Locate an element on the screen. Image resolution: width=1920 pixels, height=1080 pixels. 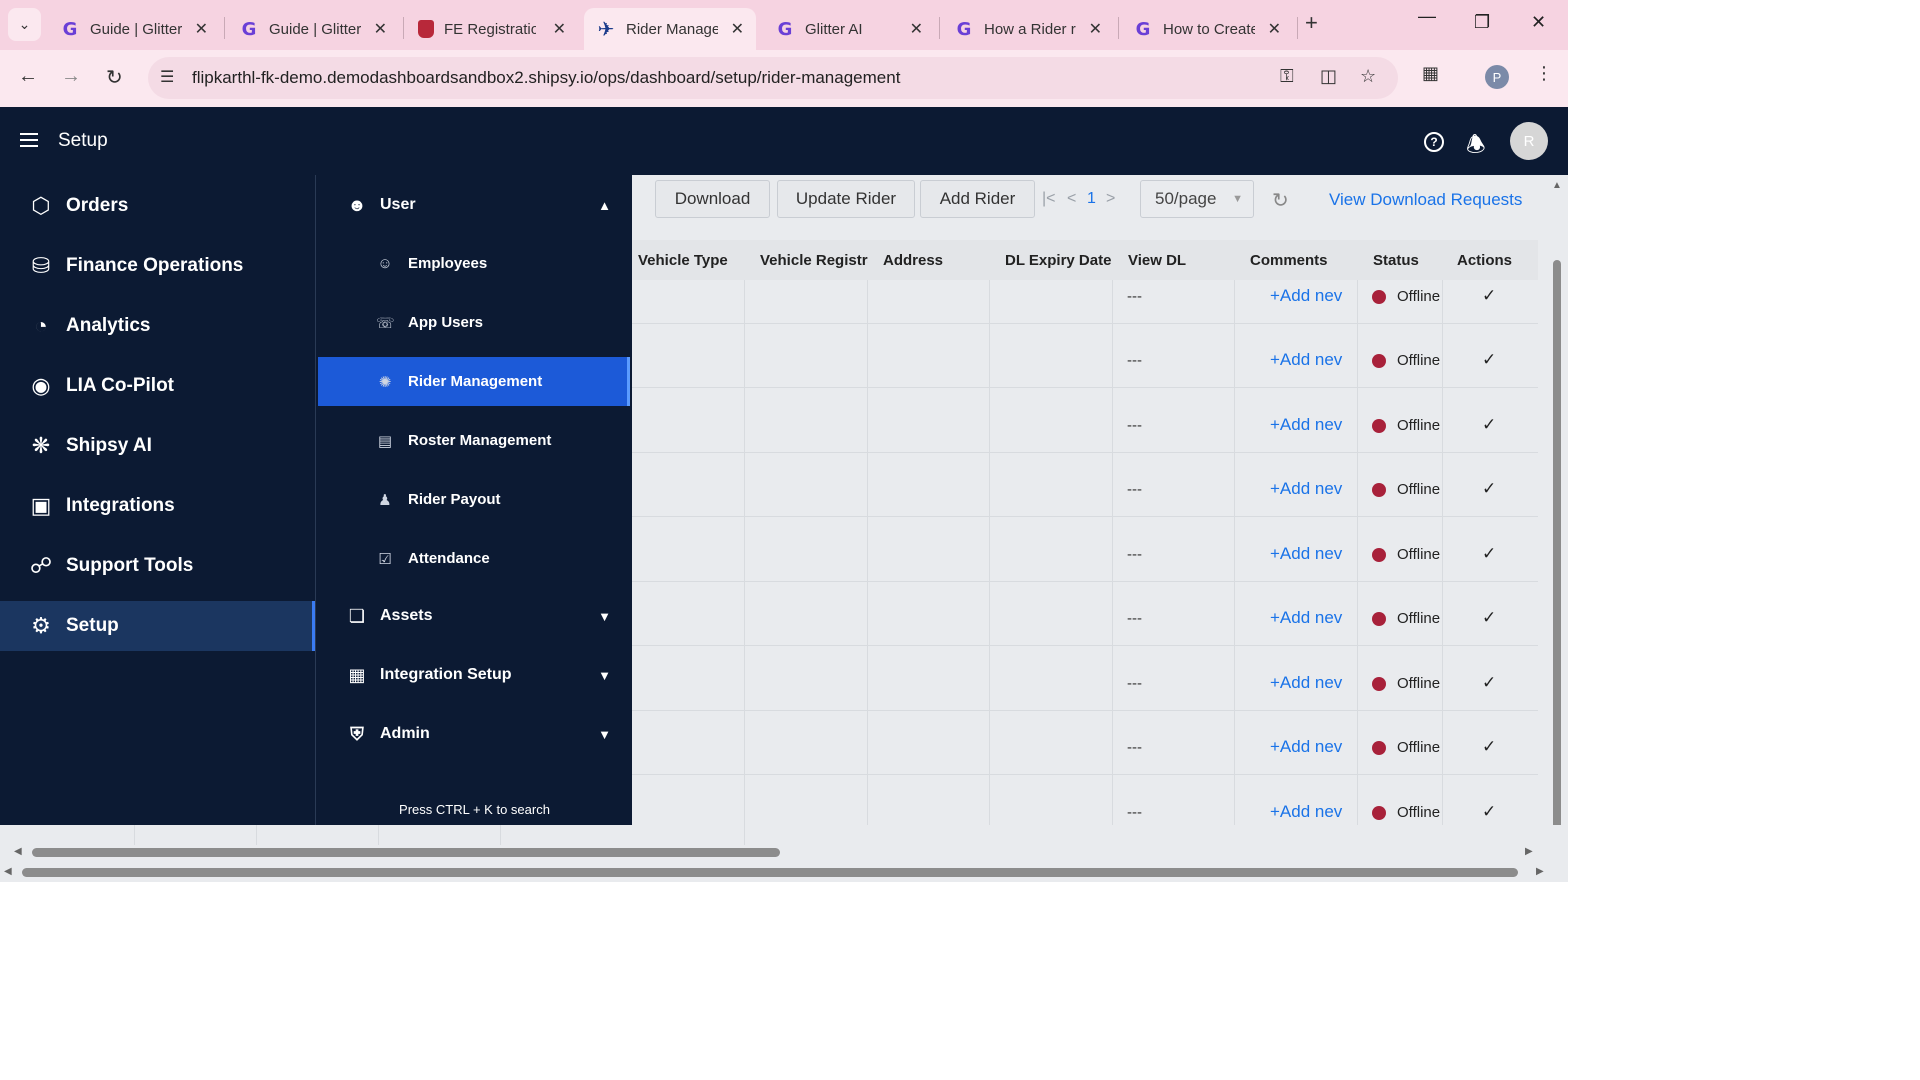
scroll-up-arrow-icon: ▲ is located at coordinates (1557, 185).